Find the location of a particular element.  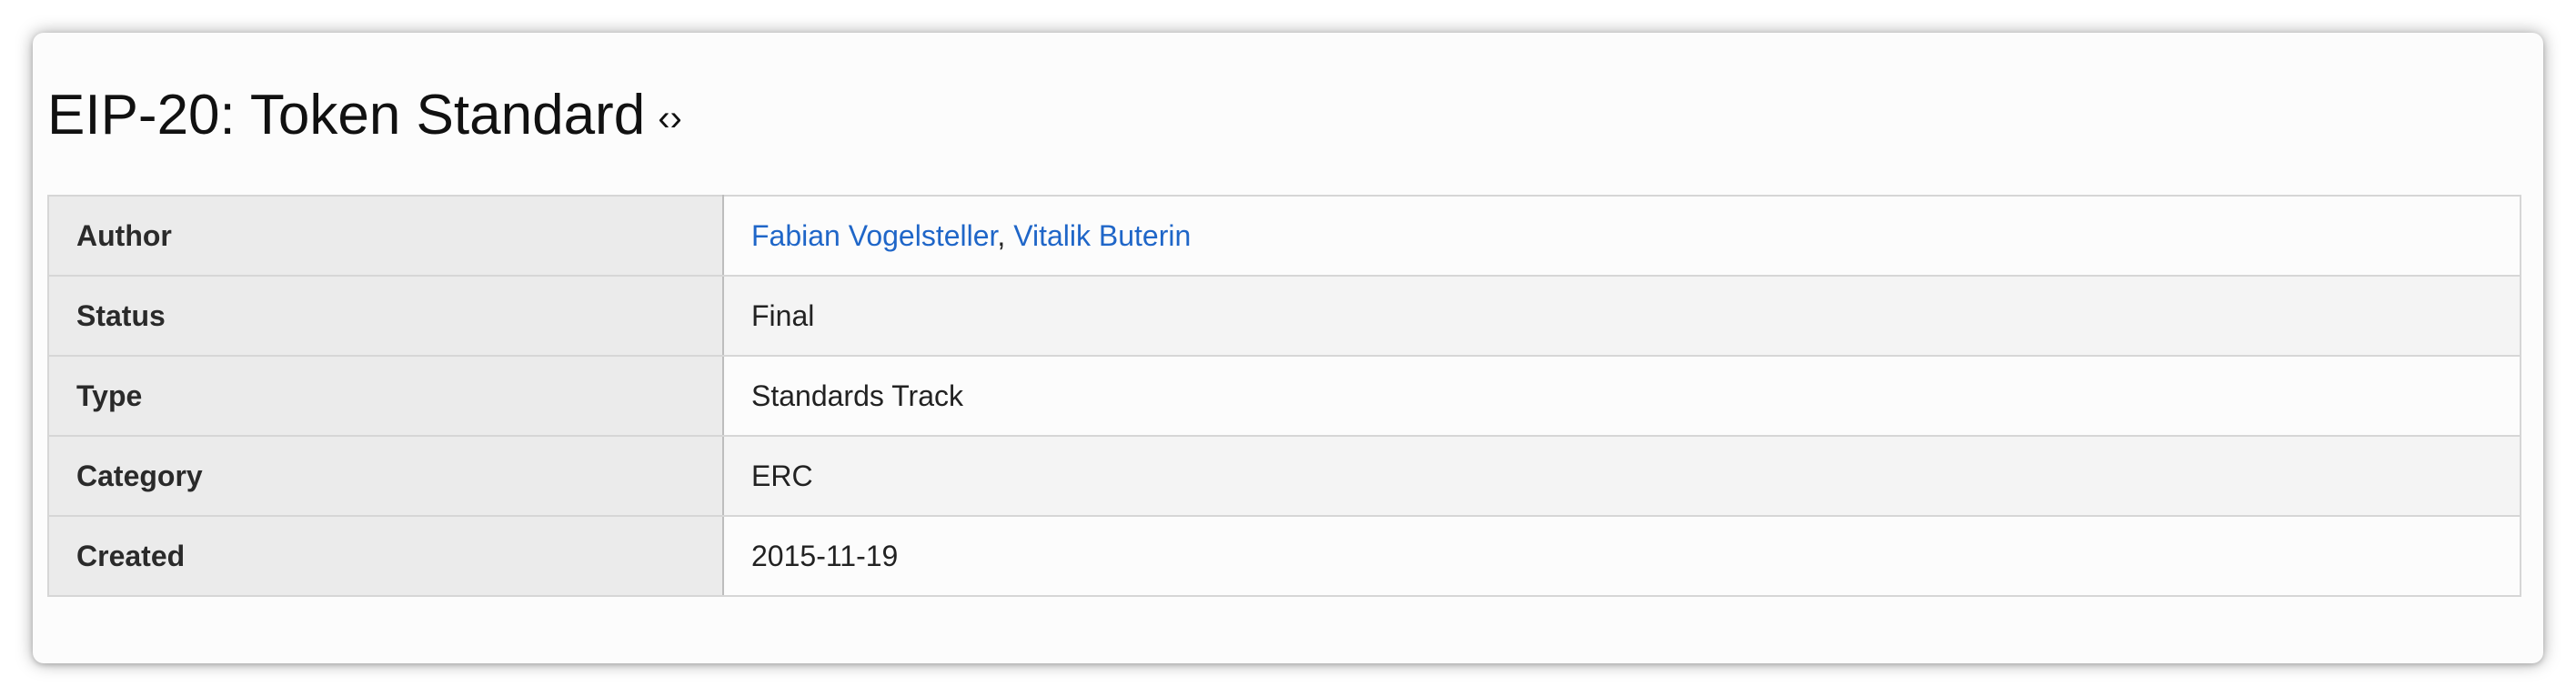

author-link-fabian-vogelsteller: Fabian Vogelsteller is located at coordinates (874, 235).